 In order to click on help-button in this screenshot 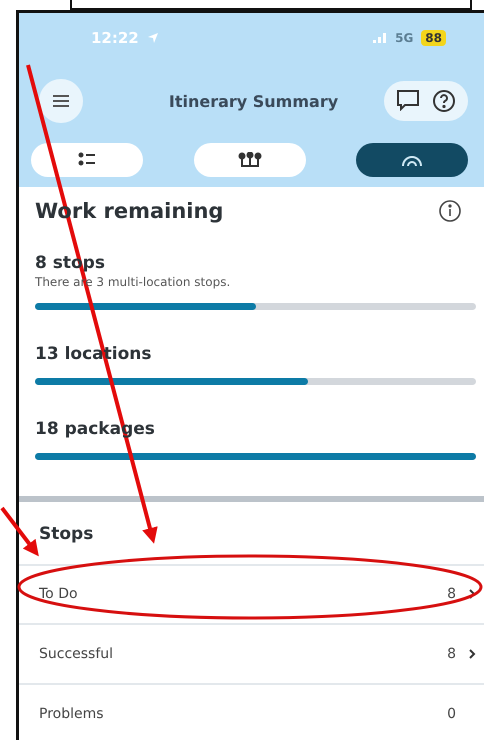, I will do `click(444, 101)`.